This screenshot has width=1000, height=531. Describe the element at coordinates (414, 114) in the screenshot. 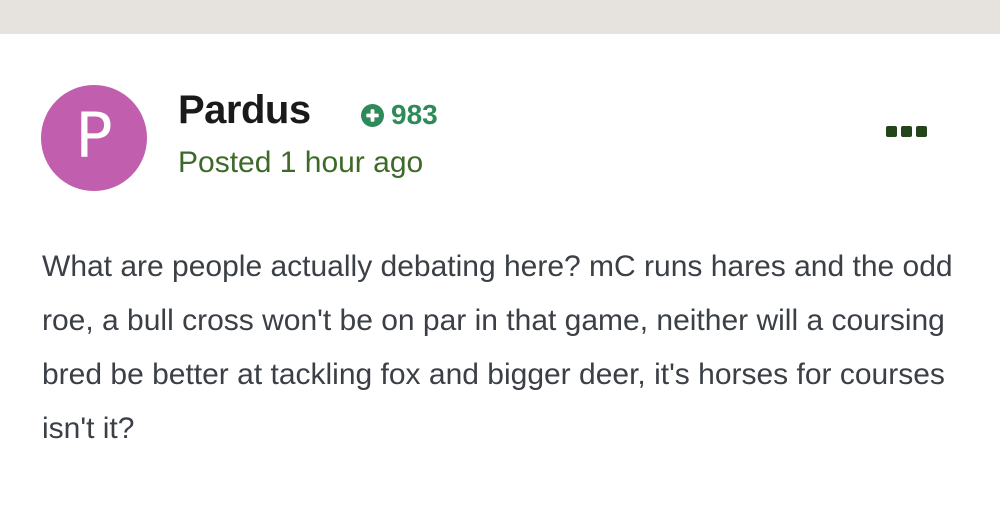

I see `reputation-count: 983` at that location.